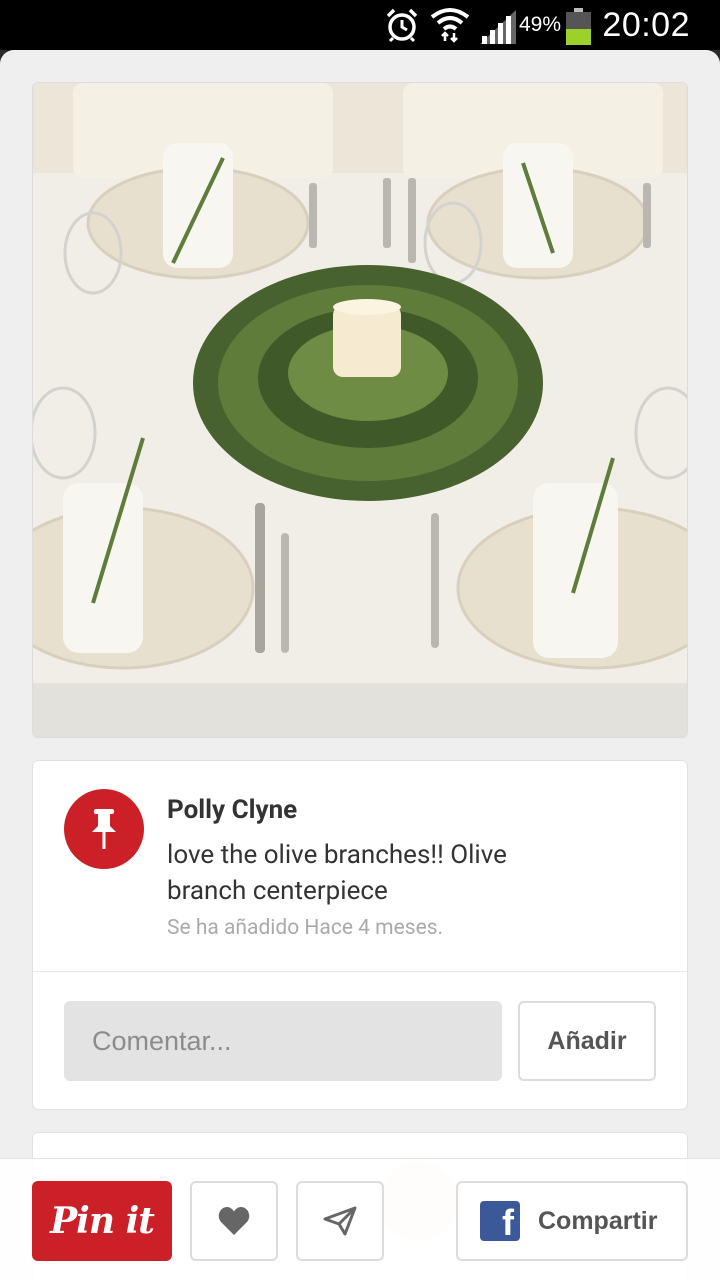  I want to click on divider, so click(360, 971).